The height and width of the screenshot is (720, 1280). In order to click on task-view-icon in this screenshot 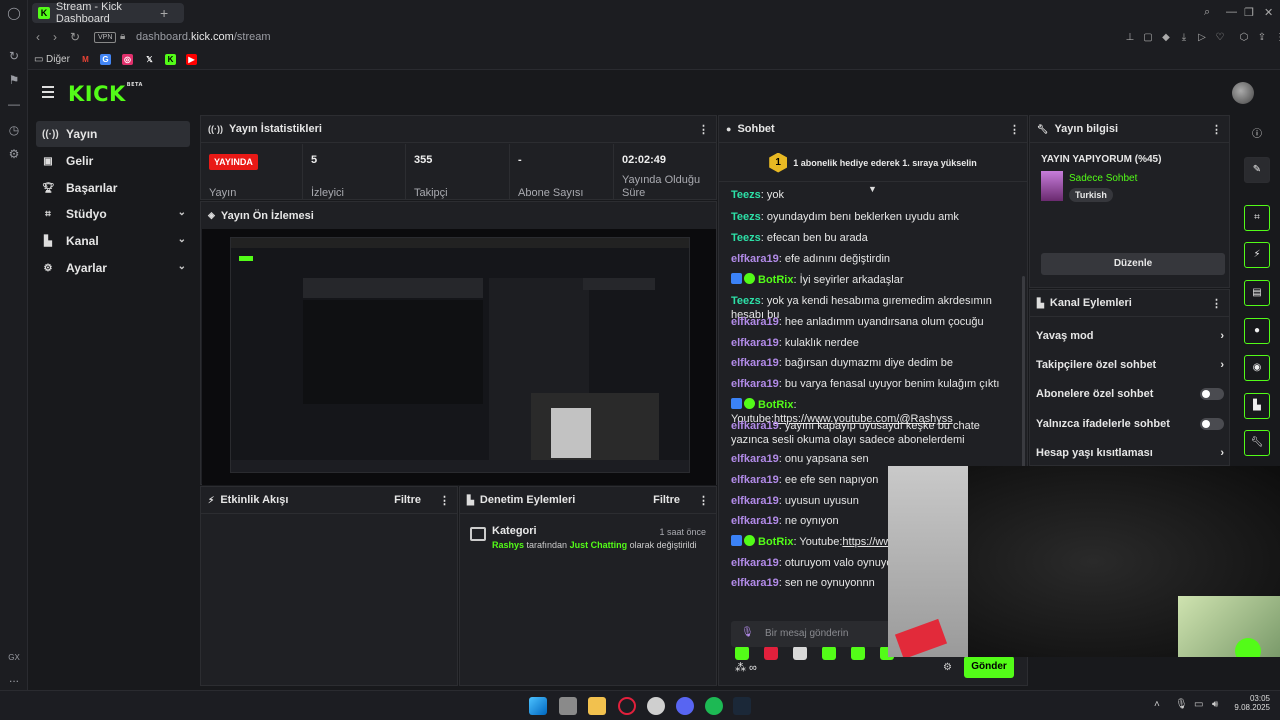, I will do `click(568, 706)`.